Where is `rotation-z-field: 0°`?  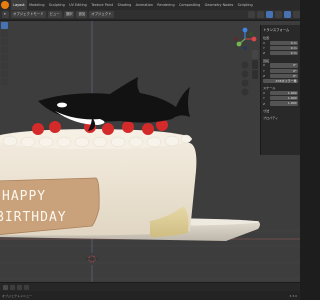 rotation-z-field: 0° is located at coordinates (284, 75).